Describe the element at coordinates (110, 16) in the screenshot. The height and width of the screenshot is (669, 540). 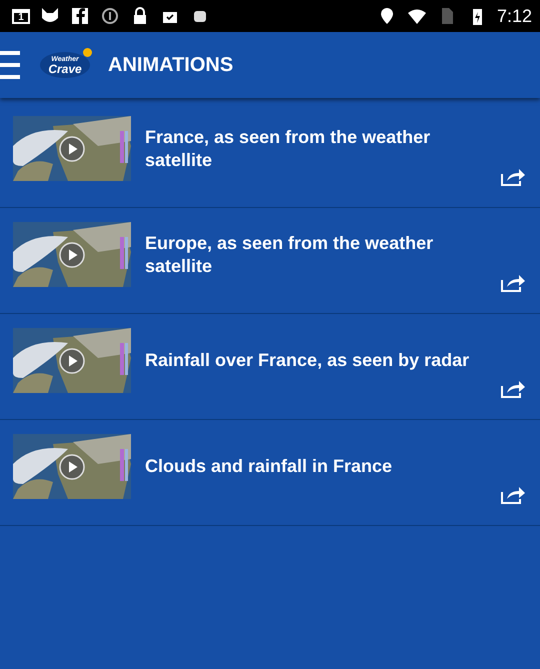
I see `info-icon` at that location.